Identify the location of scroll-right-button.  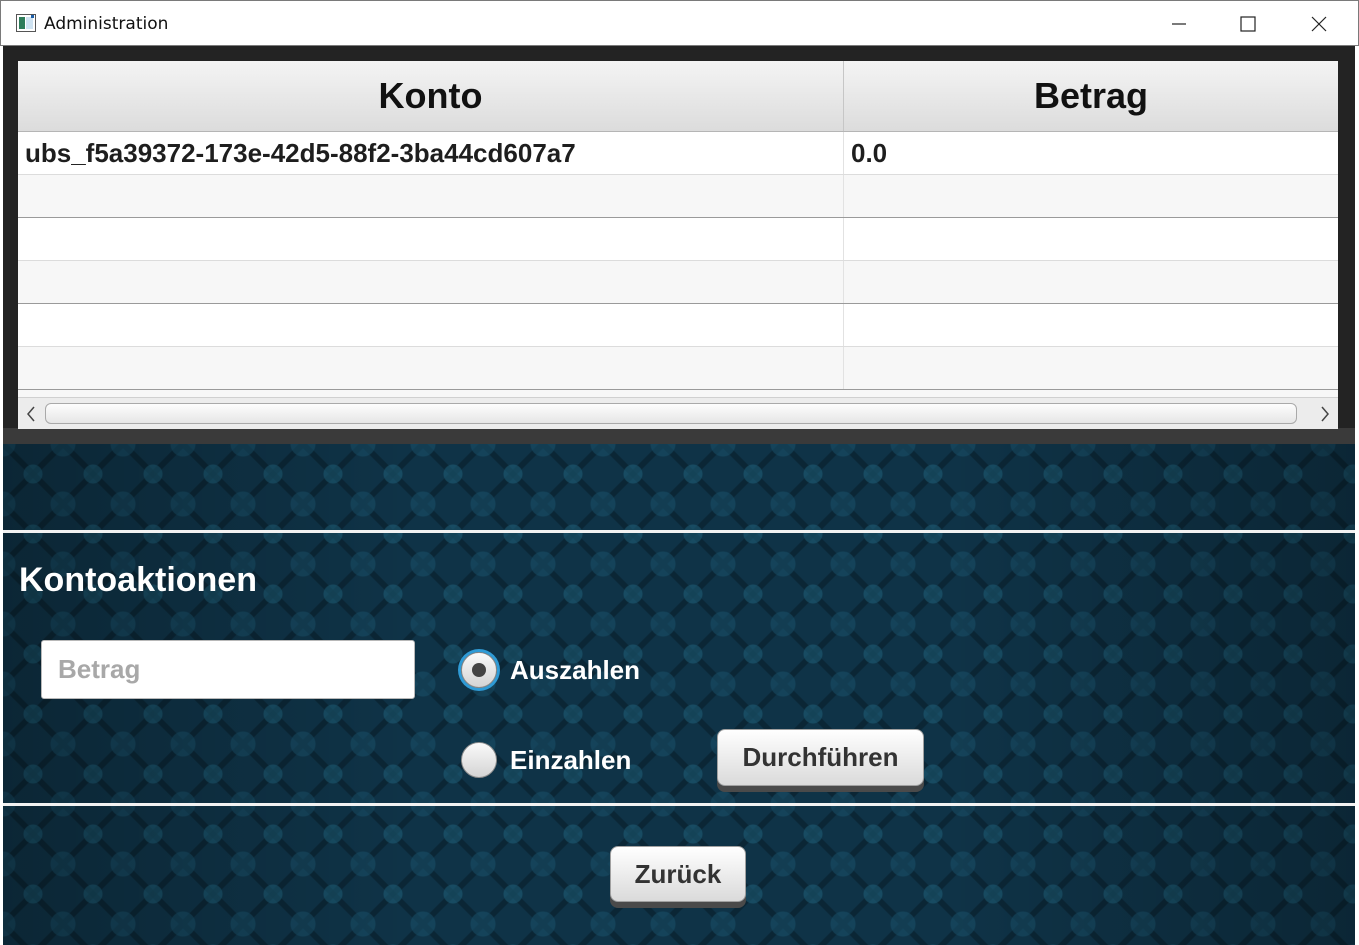
(1325, 413).